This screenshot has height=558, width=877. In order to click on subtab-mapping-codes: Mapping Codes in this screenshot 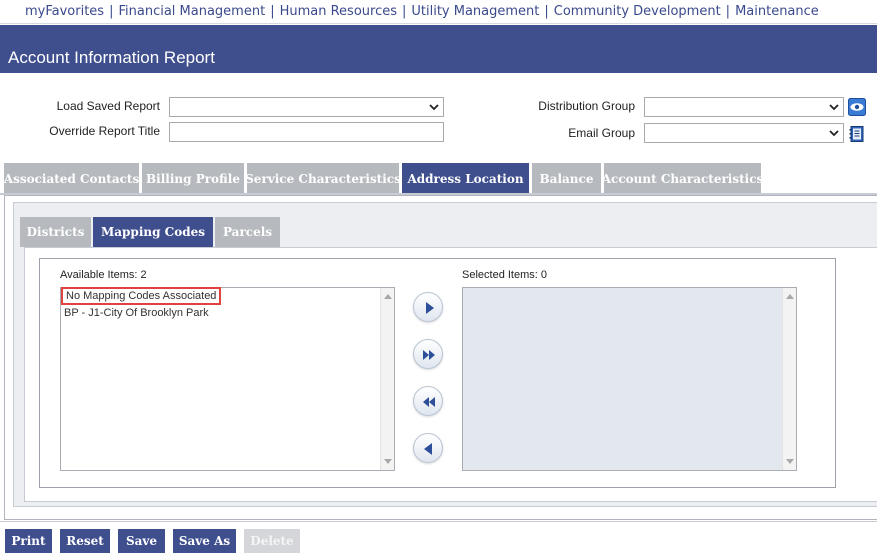, I will do `click(153, 232)`.